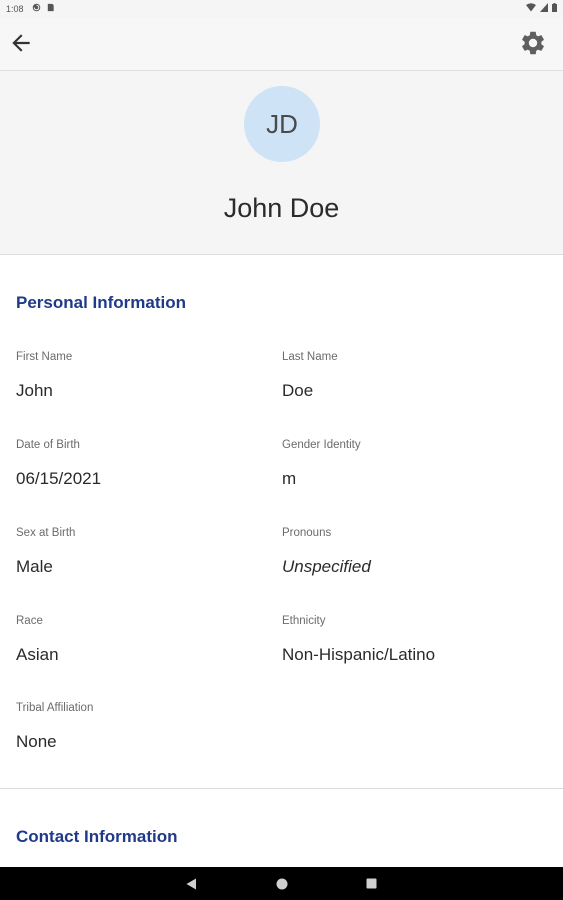 Image resolution: width=563 pixels, height=900 pixels. What do you see at coordinates (29, 621) in the screenshot?
I see `race-label: Race` at bounding box center [29, 621].